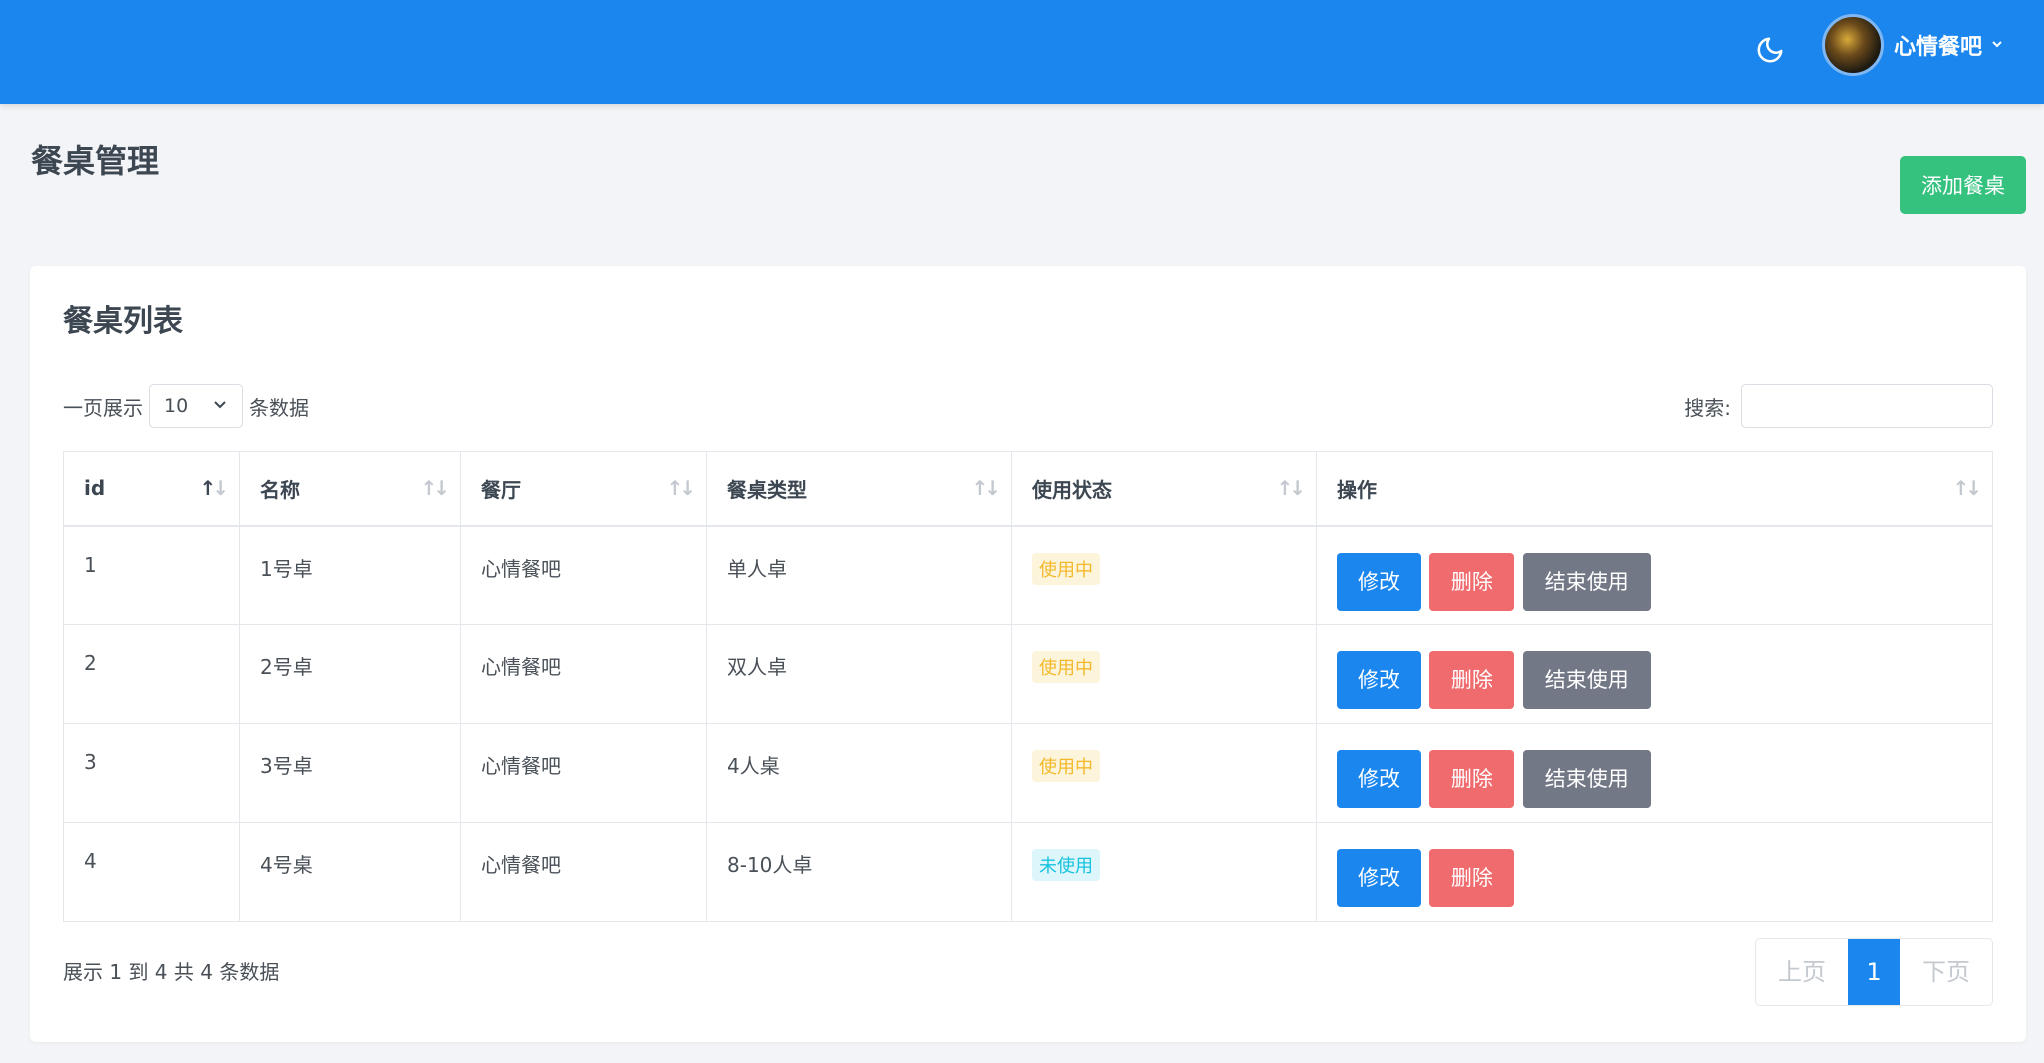 The image size is (2044, 1063). What do you see at coordinates (350, 872) in the screenshot?
I see `cell-name: 4号桌` at bounding box center [350, 872].